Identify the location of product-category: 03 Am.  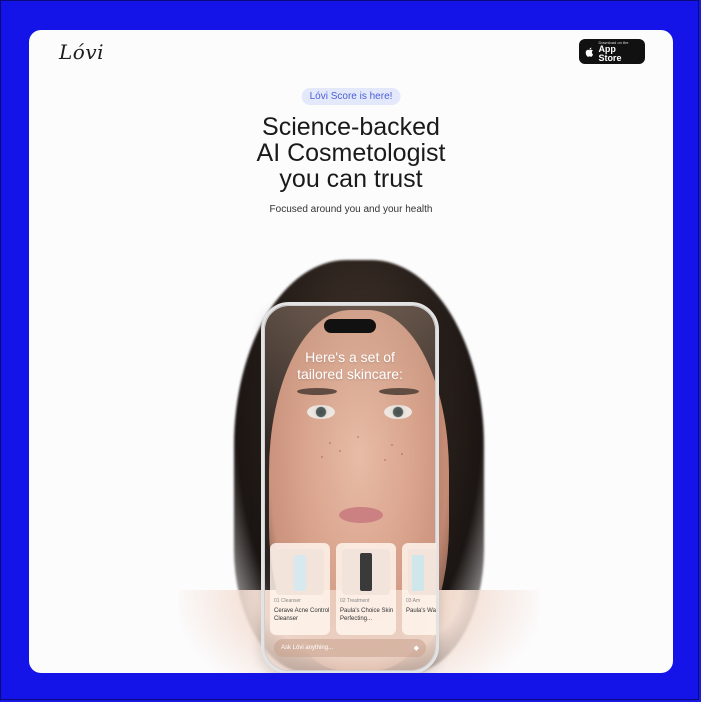
(413, 601).